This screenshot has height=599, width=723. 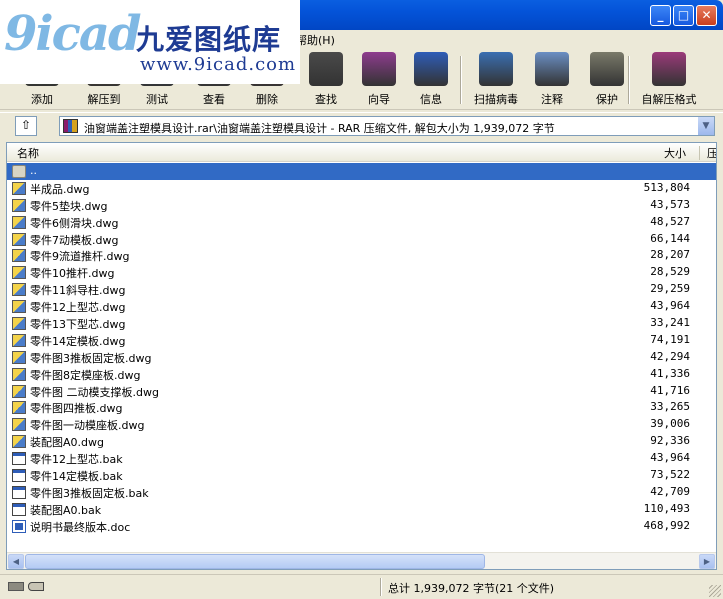 I want to click on file-size: 41,716, so click(x=670, y=390).